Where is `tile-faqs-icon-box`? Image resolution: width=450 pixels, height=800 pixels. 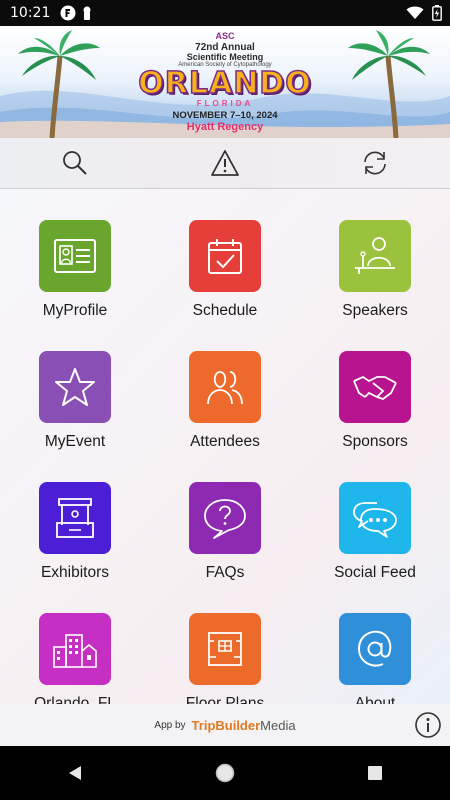
tile-faqs-icon-box is located at coordinates (225, 518).